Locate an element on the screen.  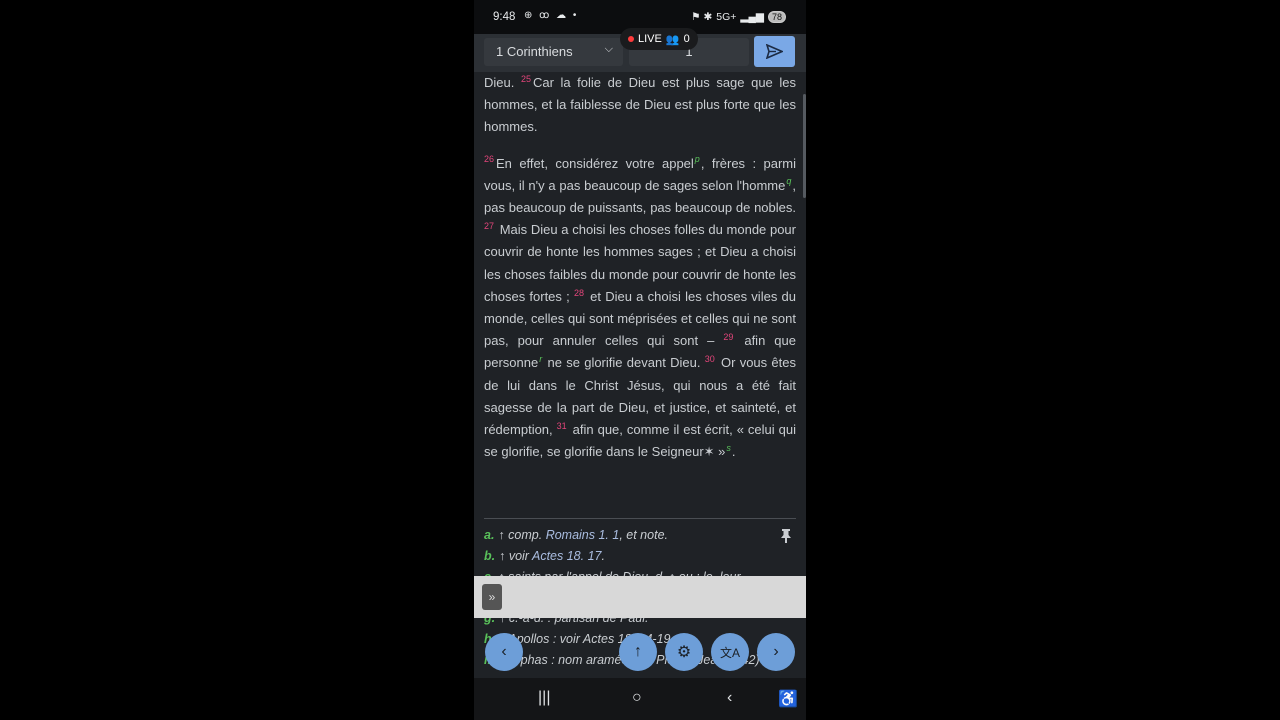
chevron-left-icon: ‹ is located at coordinates (504, 651).